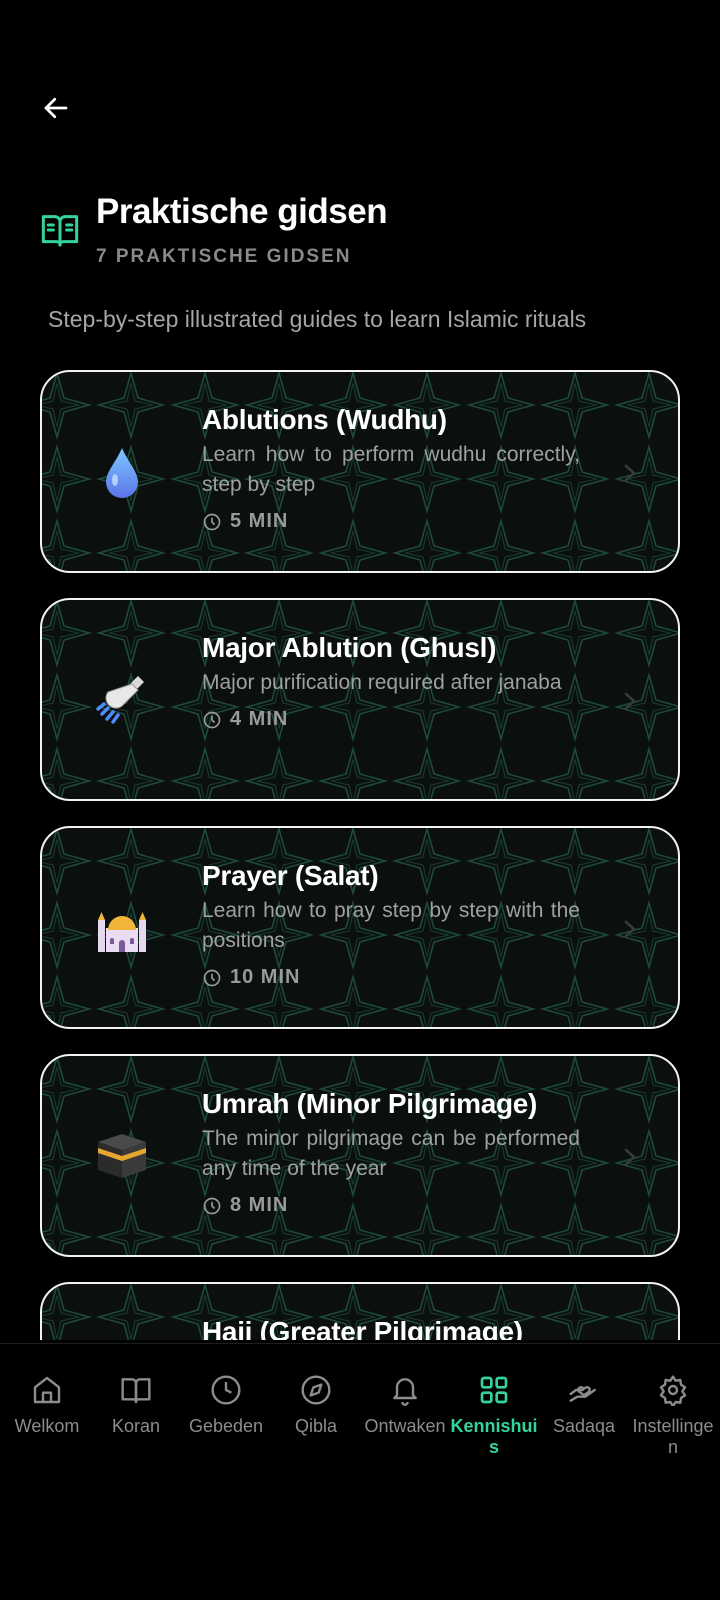 The height and width of the screenshot is (1600, 720). I want to click on nav-item-qibla: Qibla, so click(316, 1405).